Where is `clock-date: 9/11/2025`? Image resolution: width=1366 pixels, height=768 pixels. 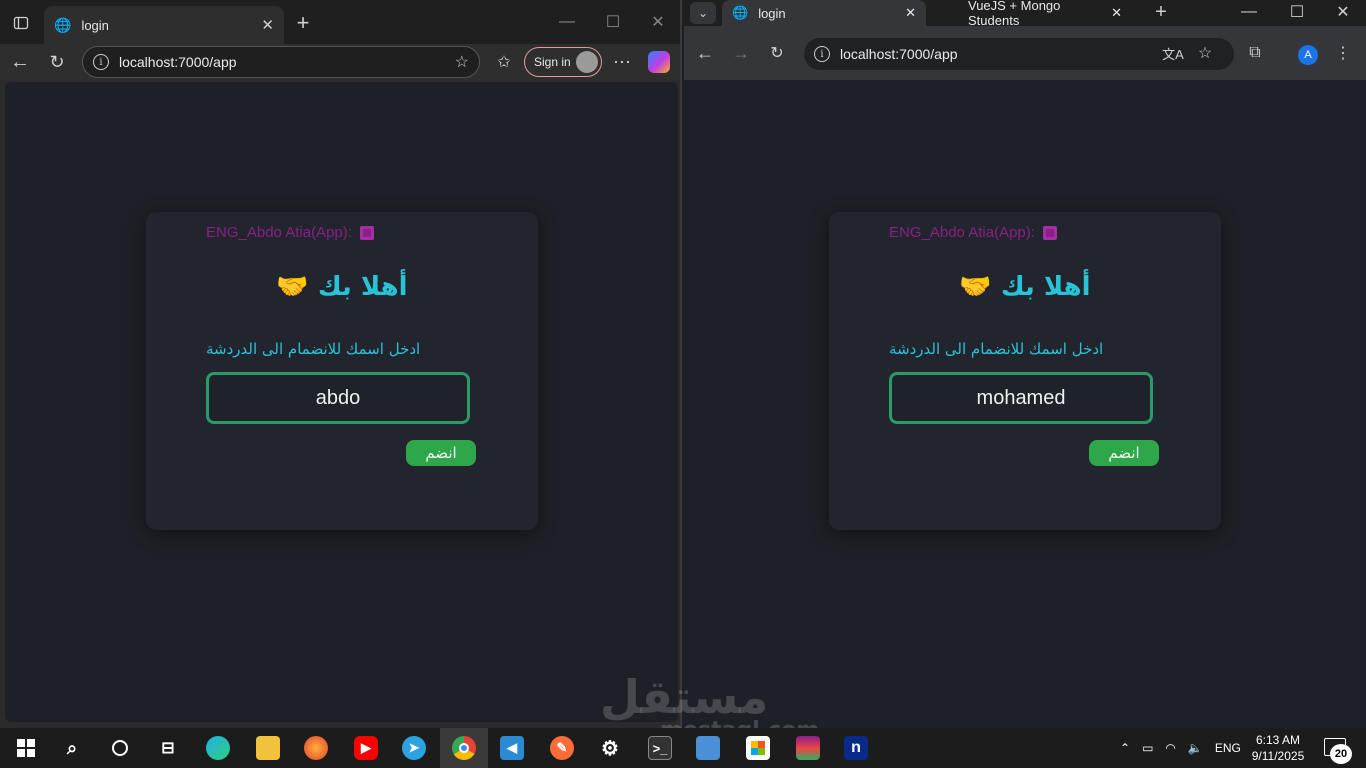
clock-date: 9/11/2025 is located at coordinates (1278, 756).